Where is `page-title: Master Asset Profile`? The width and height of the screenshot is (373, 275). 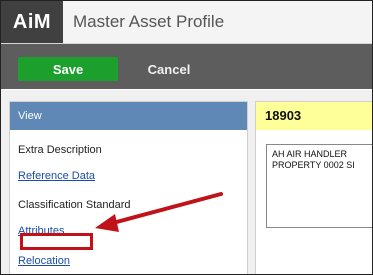 page-title: Master Asset Profile is located at coordinates (149, 21).